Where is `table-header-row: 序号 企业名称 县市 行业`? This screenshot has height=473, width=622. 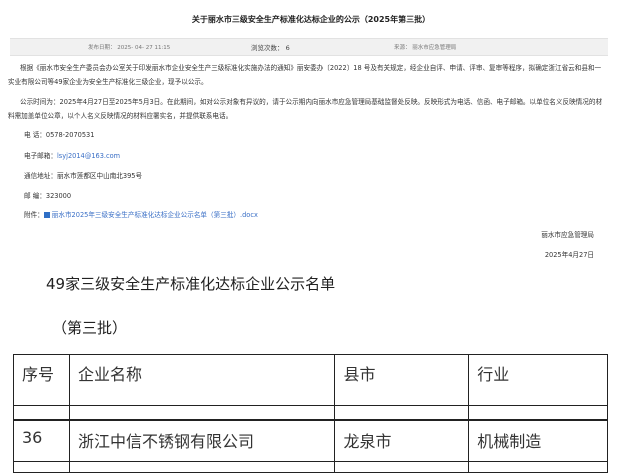 table-header-row: 序号 企业名称 县市 行业 is located at coordinates (310, 380).